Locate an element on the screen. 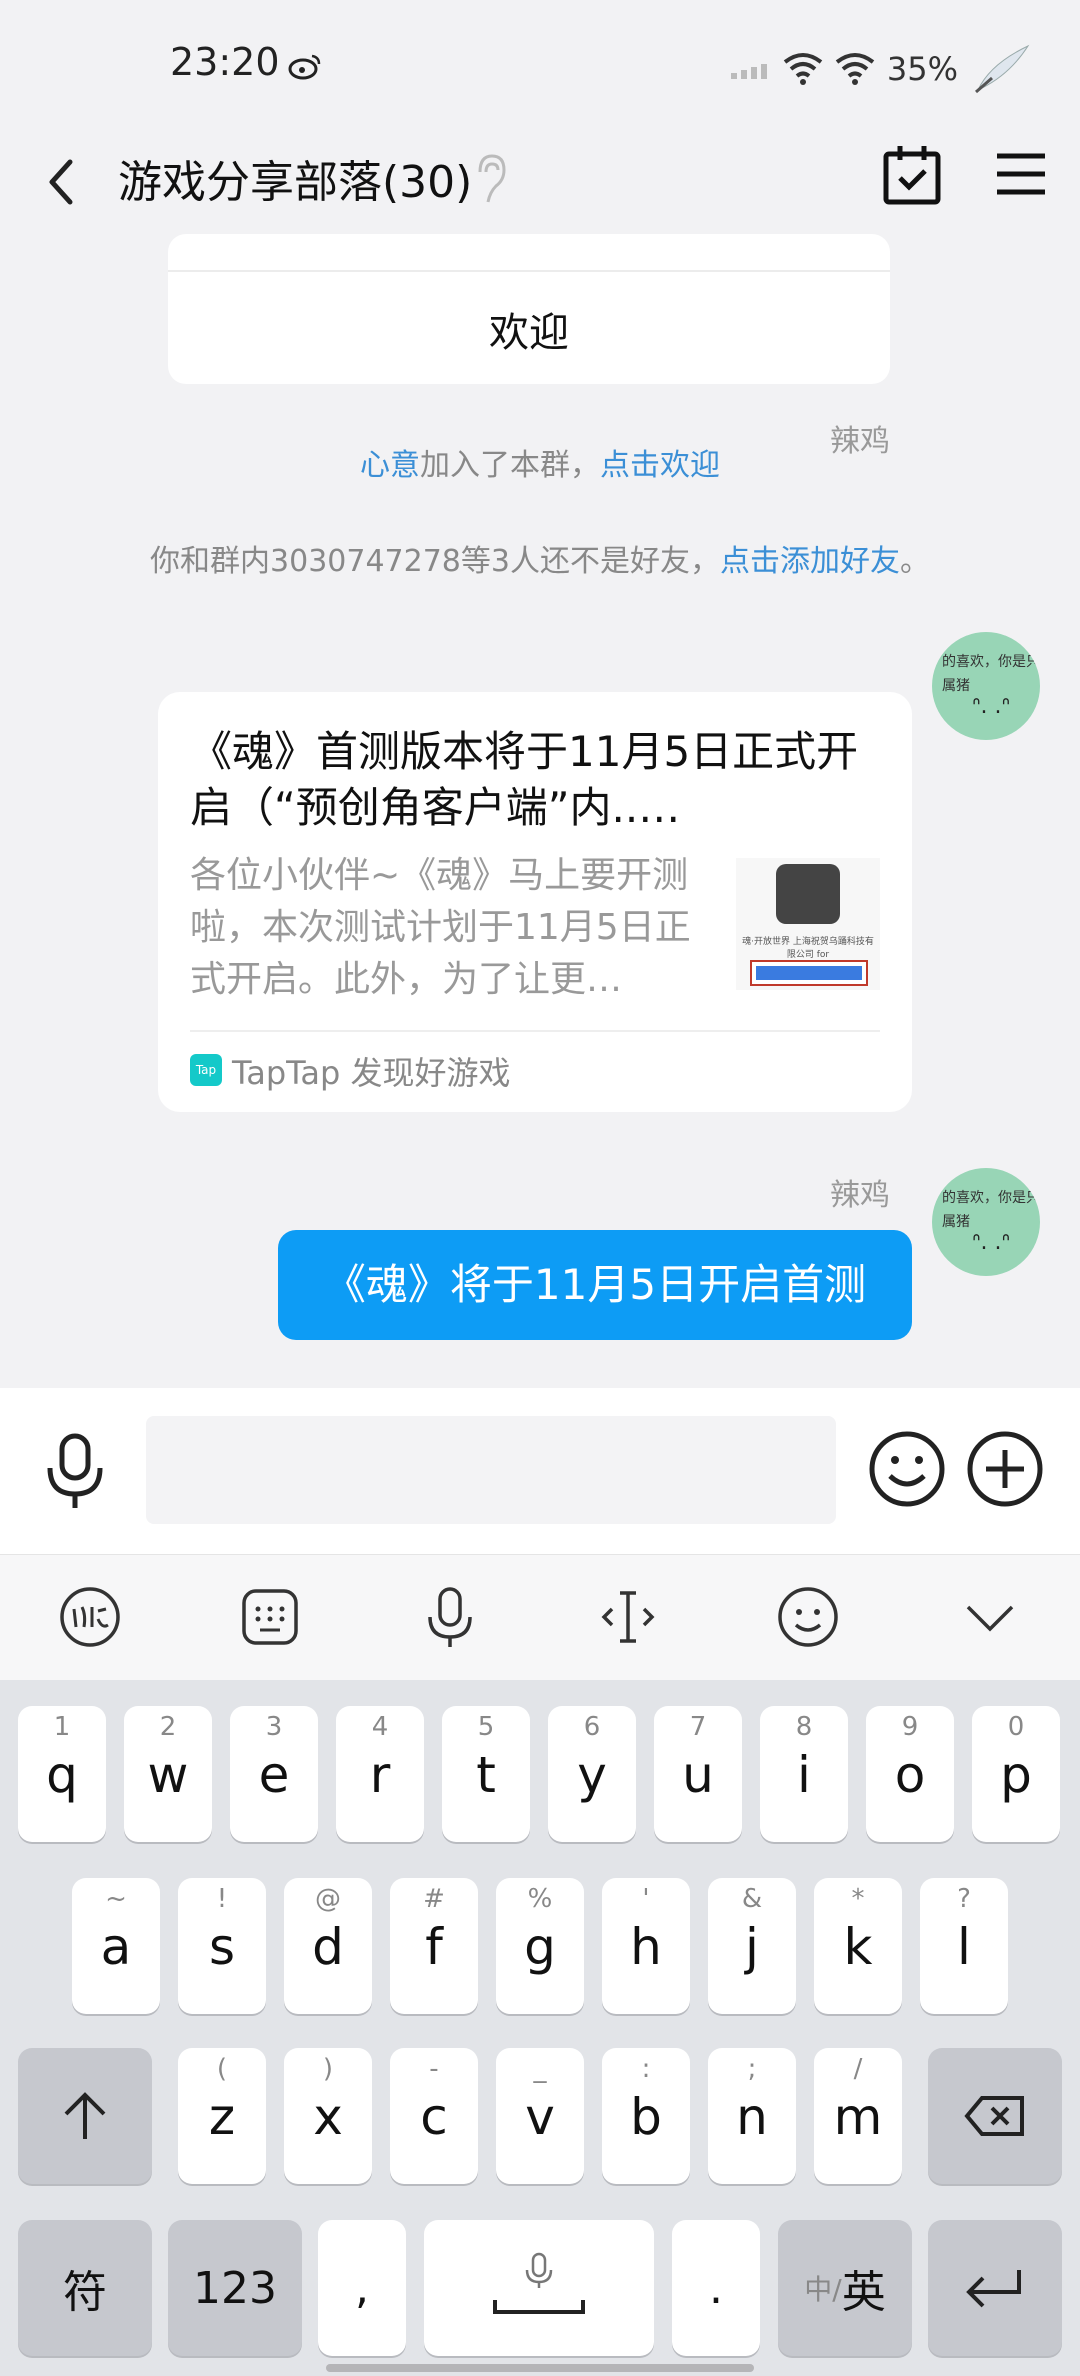 The width and height of the screenshot is (1080, 2376). welcome-button: 欢迎 is located at coordinates (529, 329).